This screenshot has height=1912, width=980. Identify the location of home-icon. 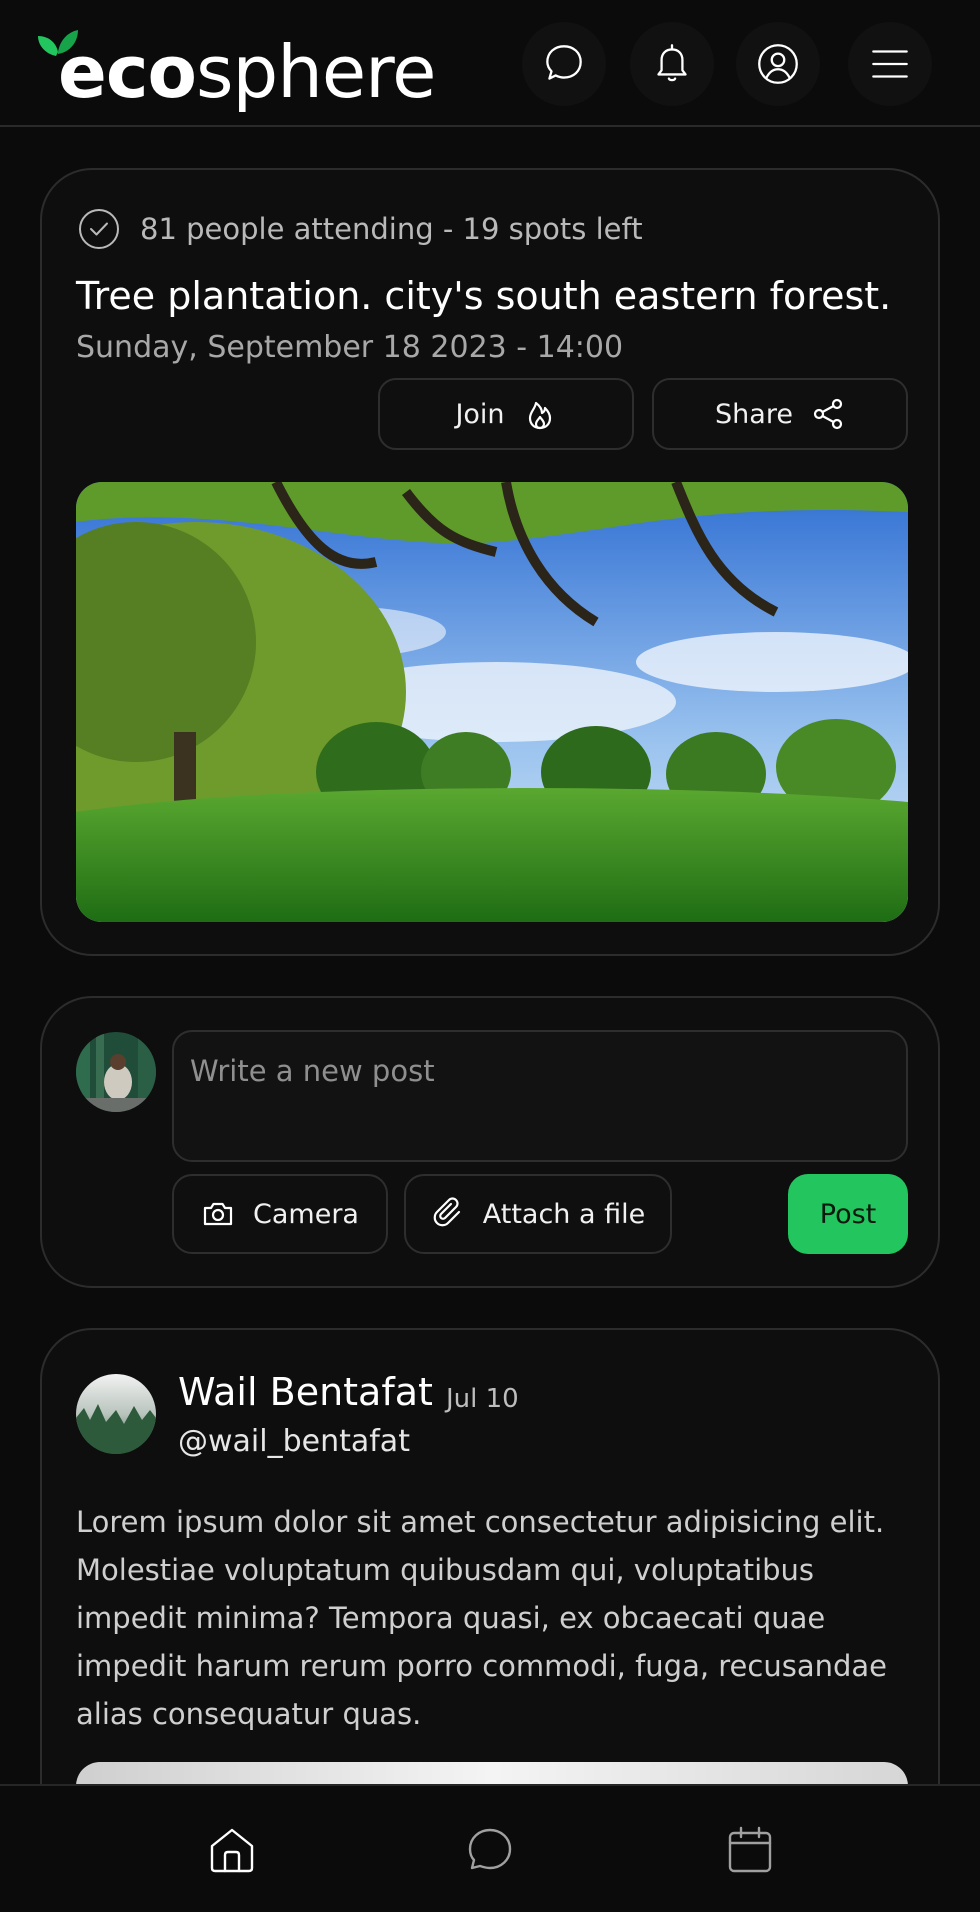
(232, 1850).